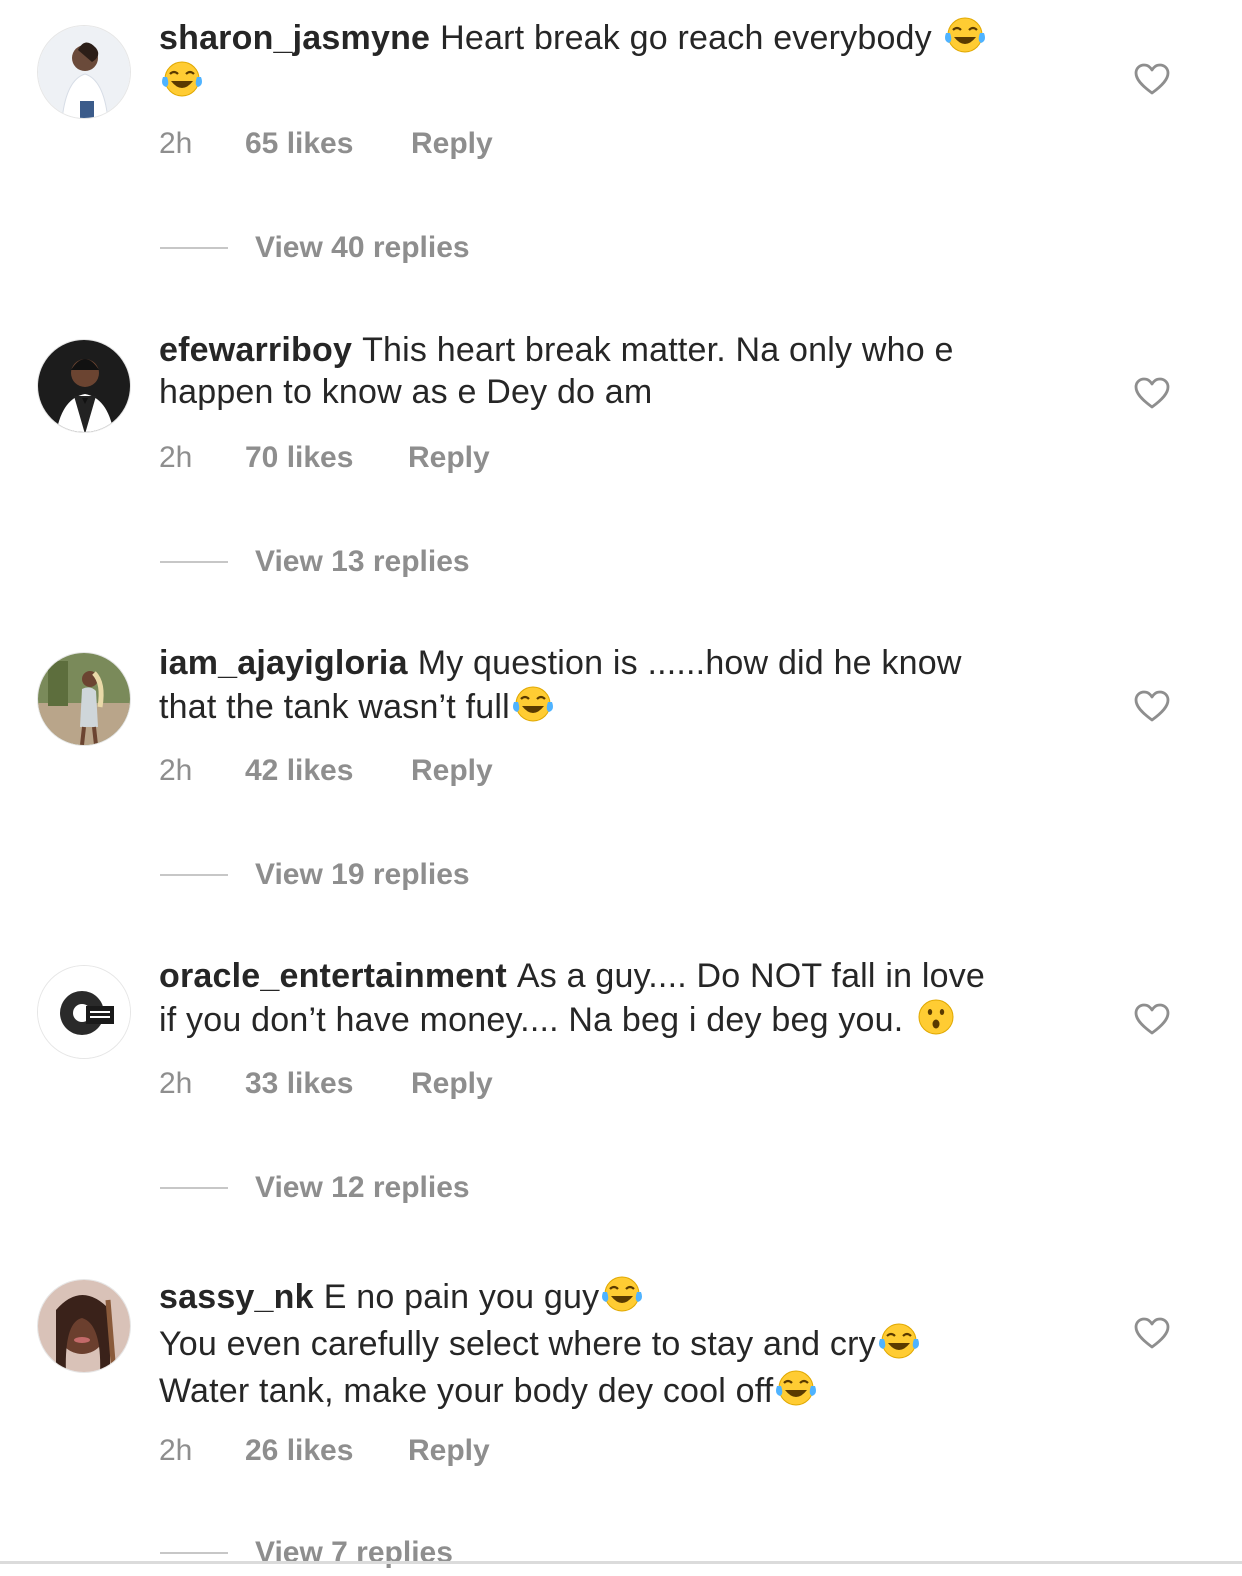 The height and width of the screenshot is (1576, 1242). Describe the element at coordinates (255, 350) in the screenshot. I see `comment-username: efewarriboy` at that location.